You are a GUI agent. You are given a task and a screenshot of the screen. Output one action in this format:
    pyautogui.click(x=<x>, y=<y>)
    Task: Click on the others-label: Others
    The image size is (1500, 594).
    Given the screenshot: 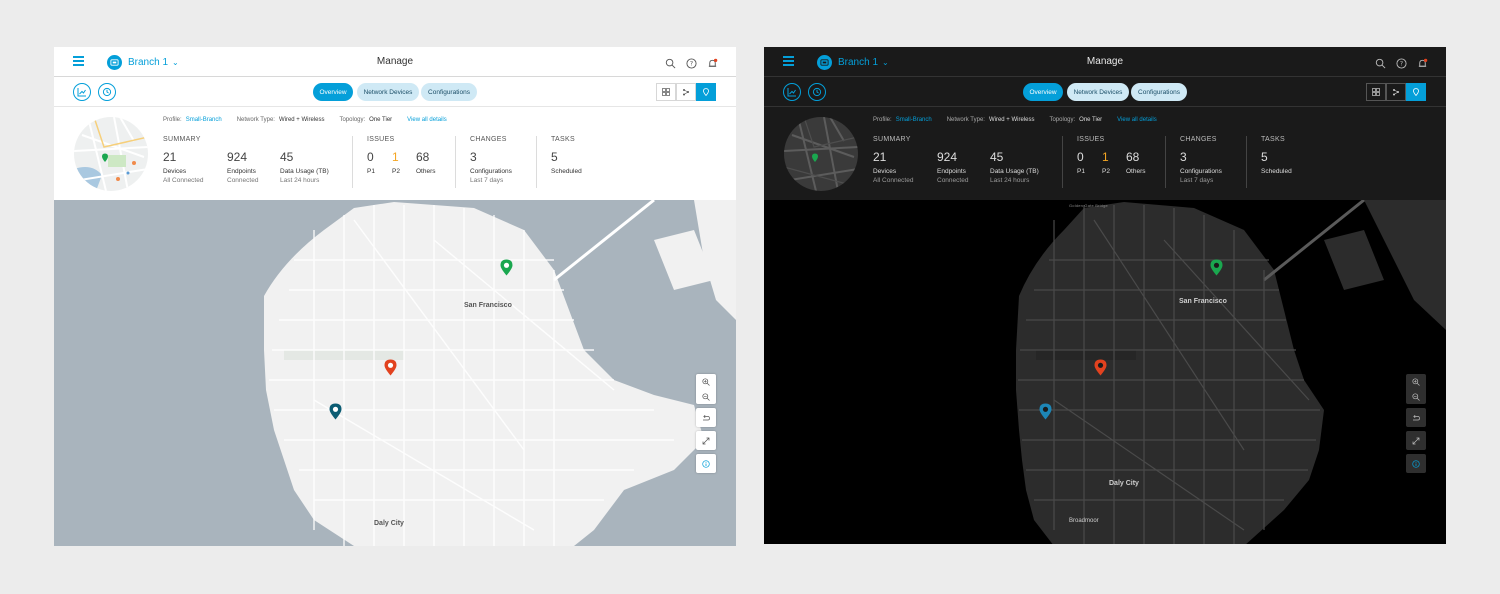 What is the action you would take?
    pyautogui.click(x=426, y=171)
    